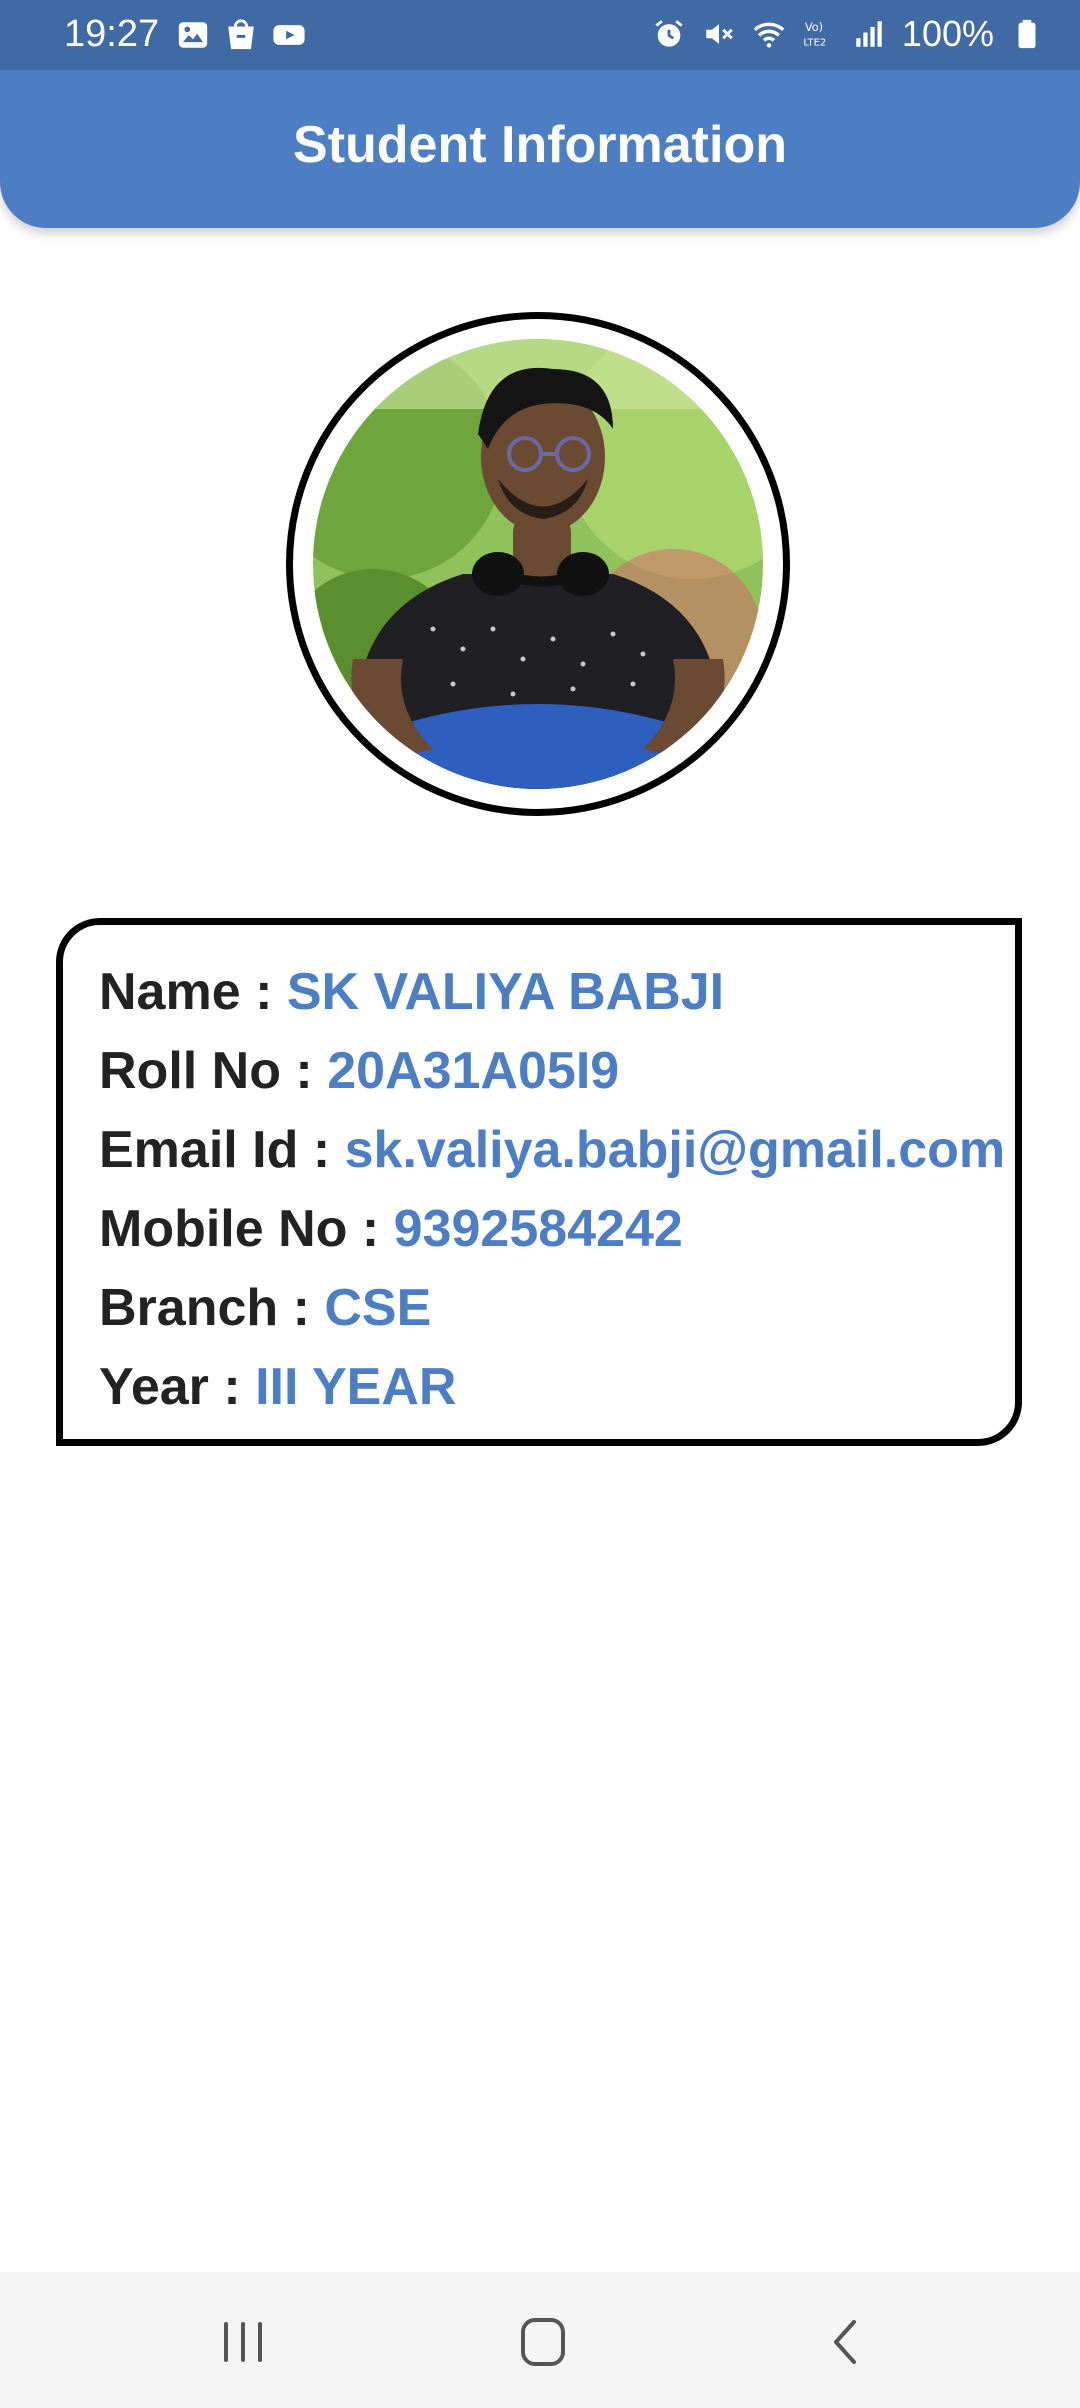  Describe the element at coordinates (222, 1150) in the screenshot. I see `email-label: Email Id :` at that location.